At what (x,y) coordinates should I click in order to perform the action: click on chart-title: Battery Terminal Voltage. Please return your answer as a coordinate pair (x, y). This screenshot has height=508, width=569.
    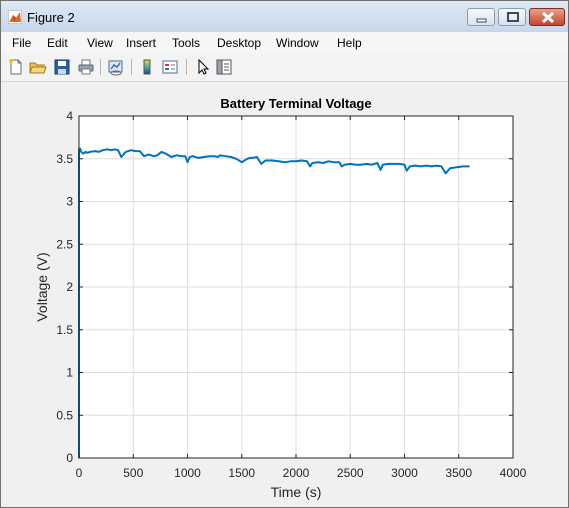
    Looking at the image, I should click on (295, 103).